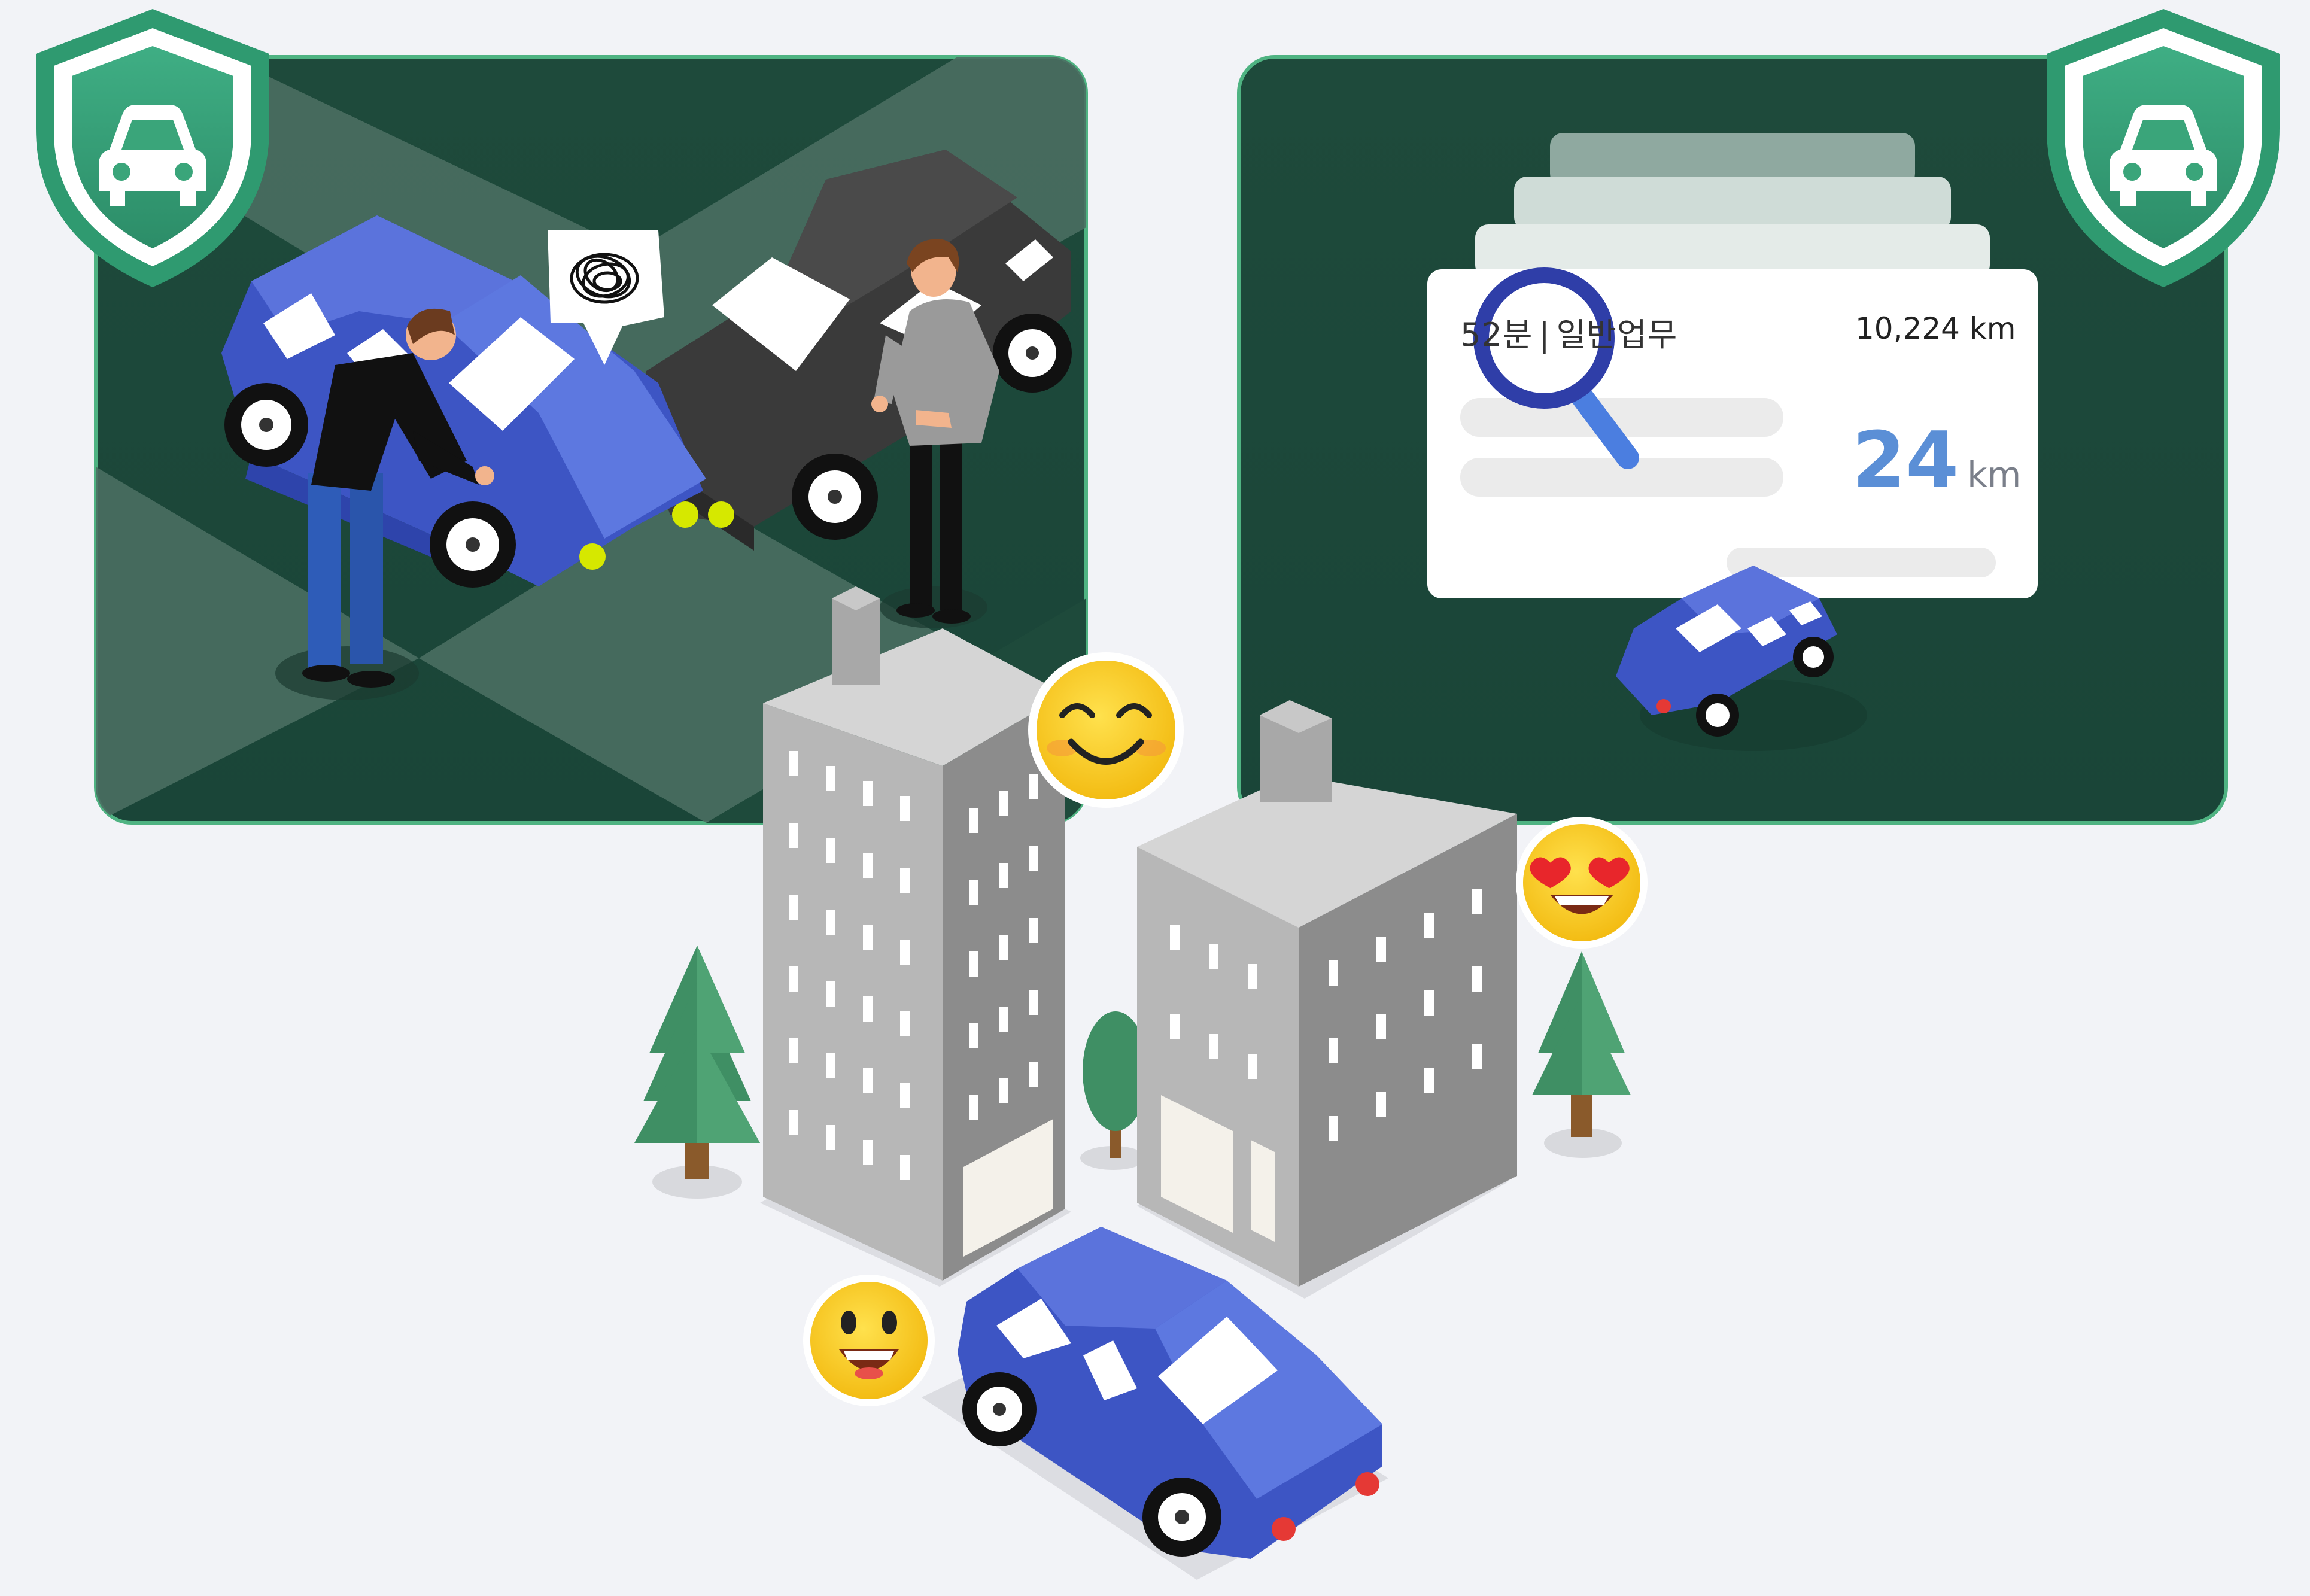 This screenshot has height=1596, width=2310. Describe the element at coordinates (1496, 335) in the screenshot. I see `trip-duration: 52분` at that location.